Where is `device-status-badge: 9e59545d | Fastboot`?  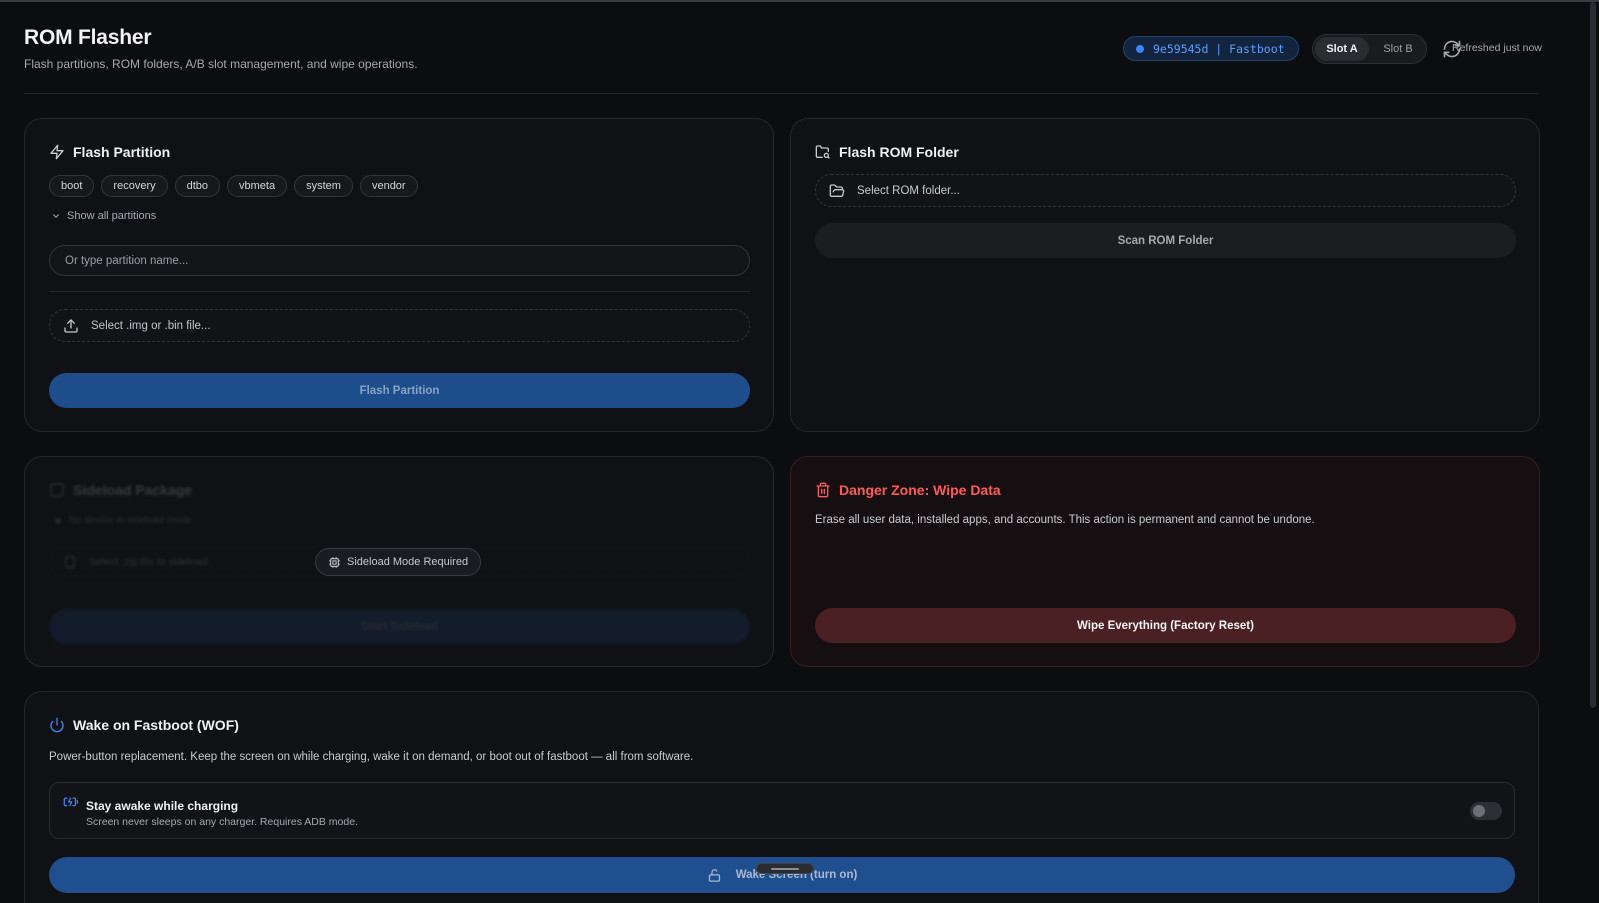 device-status-badge: 9e59545d | Fastboot is located at coordinates (1211, 48).